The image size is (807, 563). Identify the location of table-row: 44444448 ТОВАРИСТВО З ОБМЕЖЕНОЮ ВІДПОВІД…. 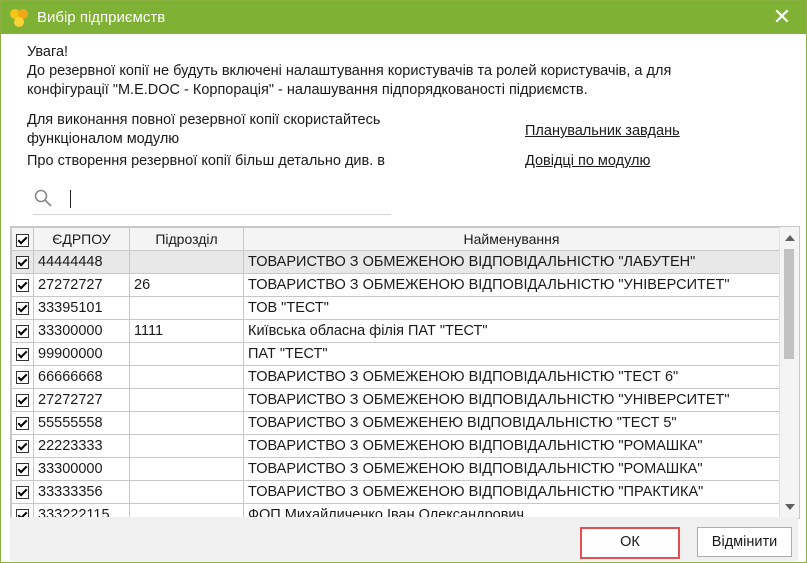
(395, 262).